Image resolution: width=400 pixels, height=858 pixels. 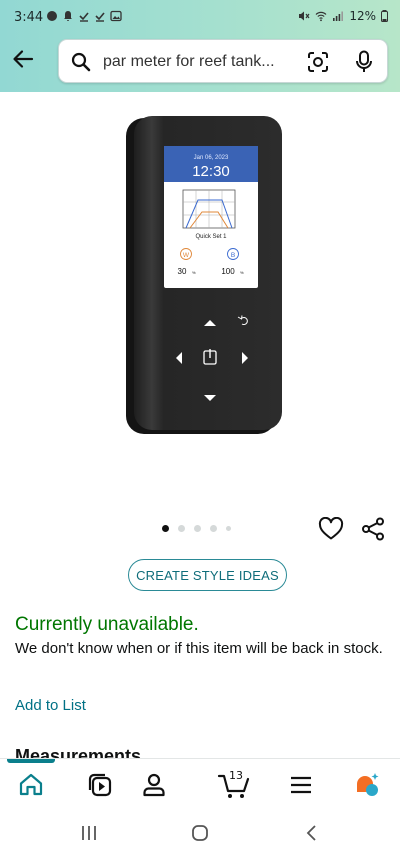 What do you see at coordinates (100, 785) in the screenshot?
I see `play-icon` at bounding box center [100, 785].